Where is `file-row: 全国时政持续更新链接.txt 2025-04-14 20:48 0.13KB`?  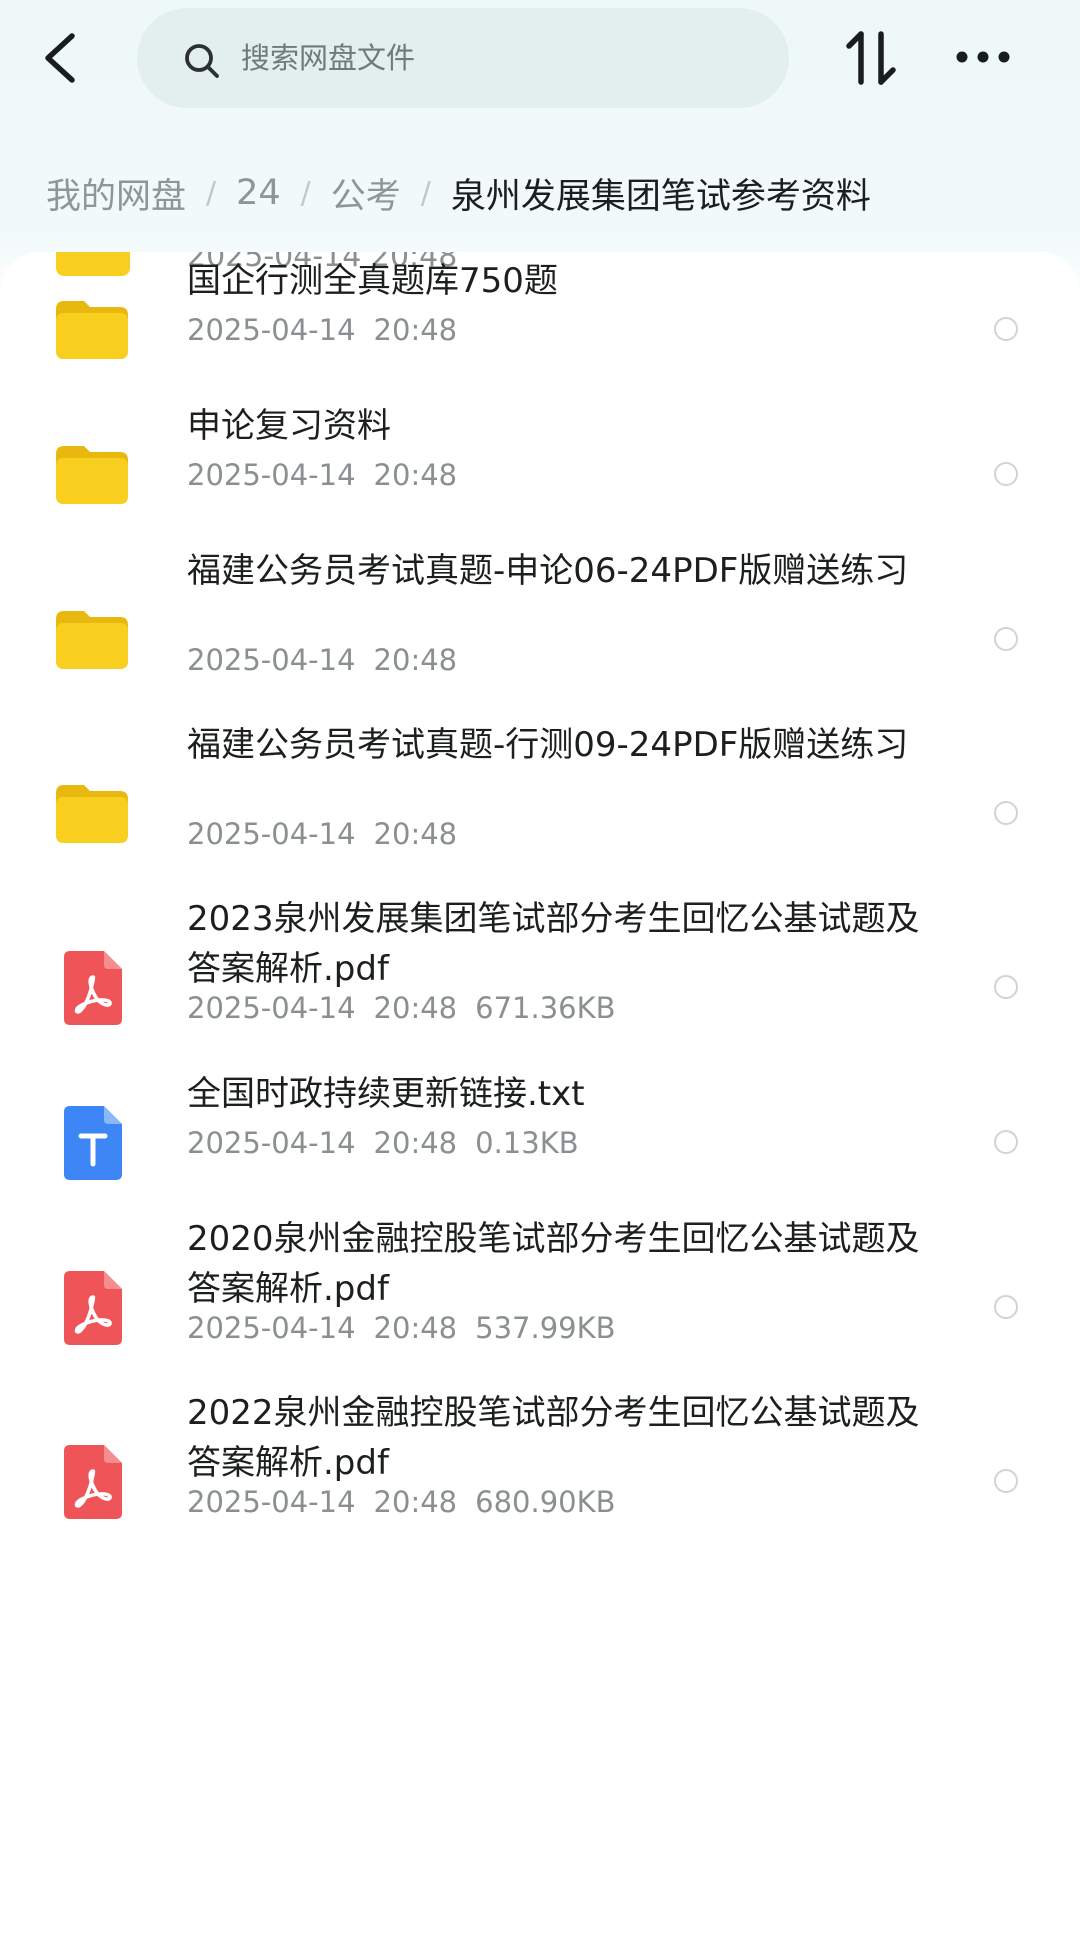 file-row: 全国时政持续更新链接.txt 2025-04-14 20:48 0.13KB is located at coordinates (540, 1135).